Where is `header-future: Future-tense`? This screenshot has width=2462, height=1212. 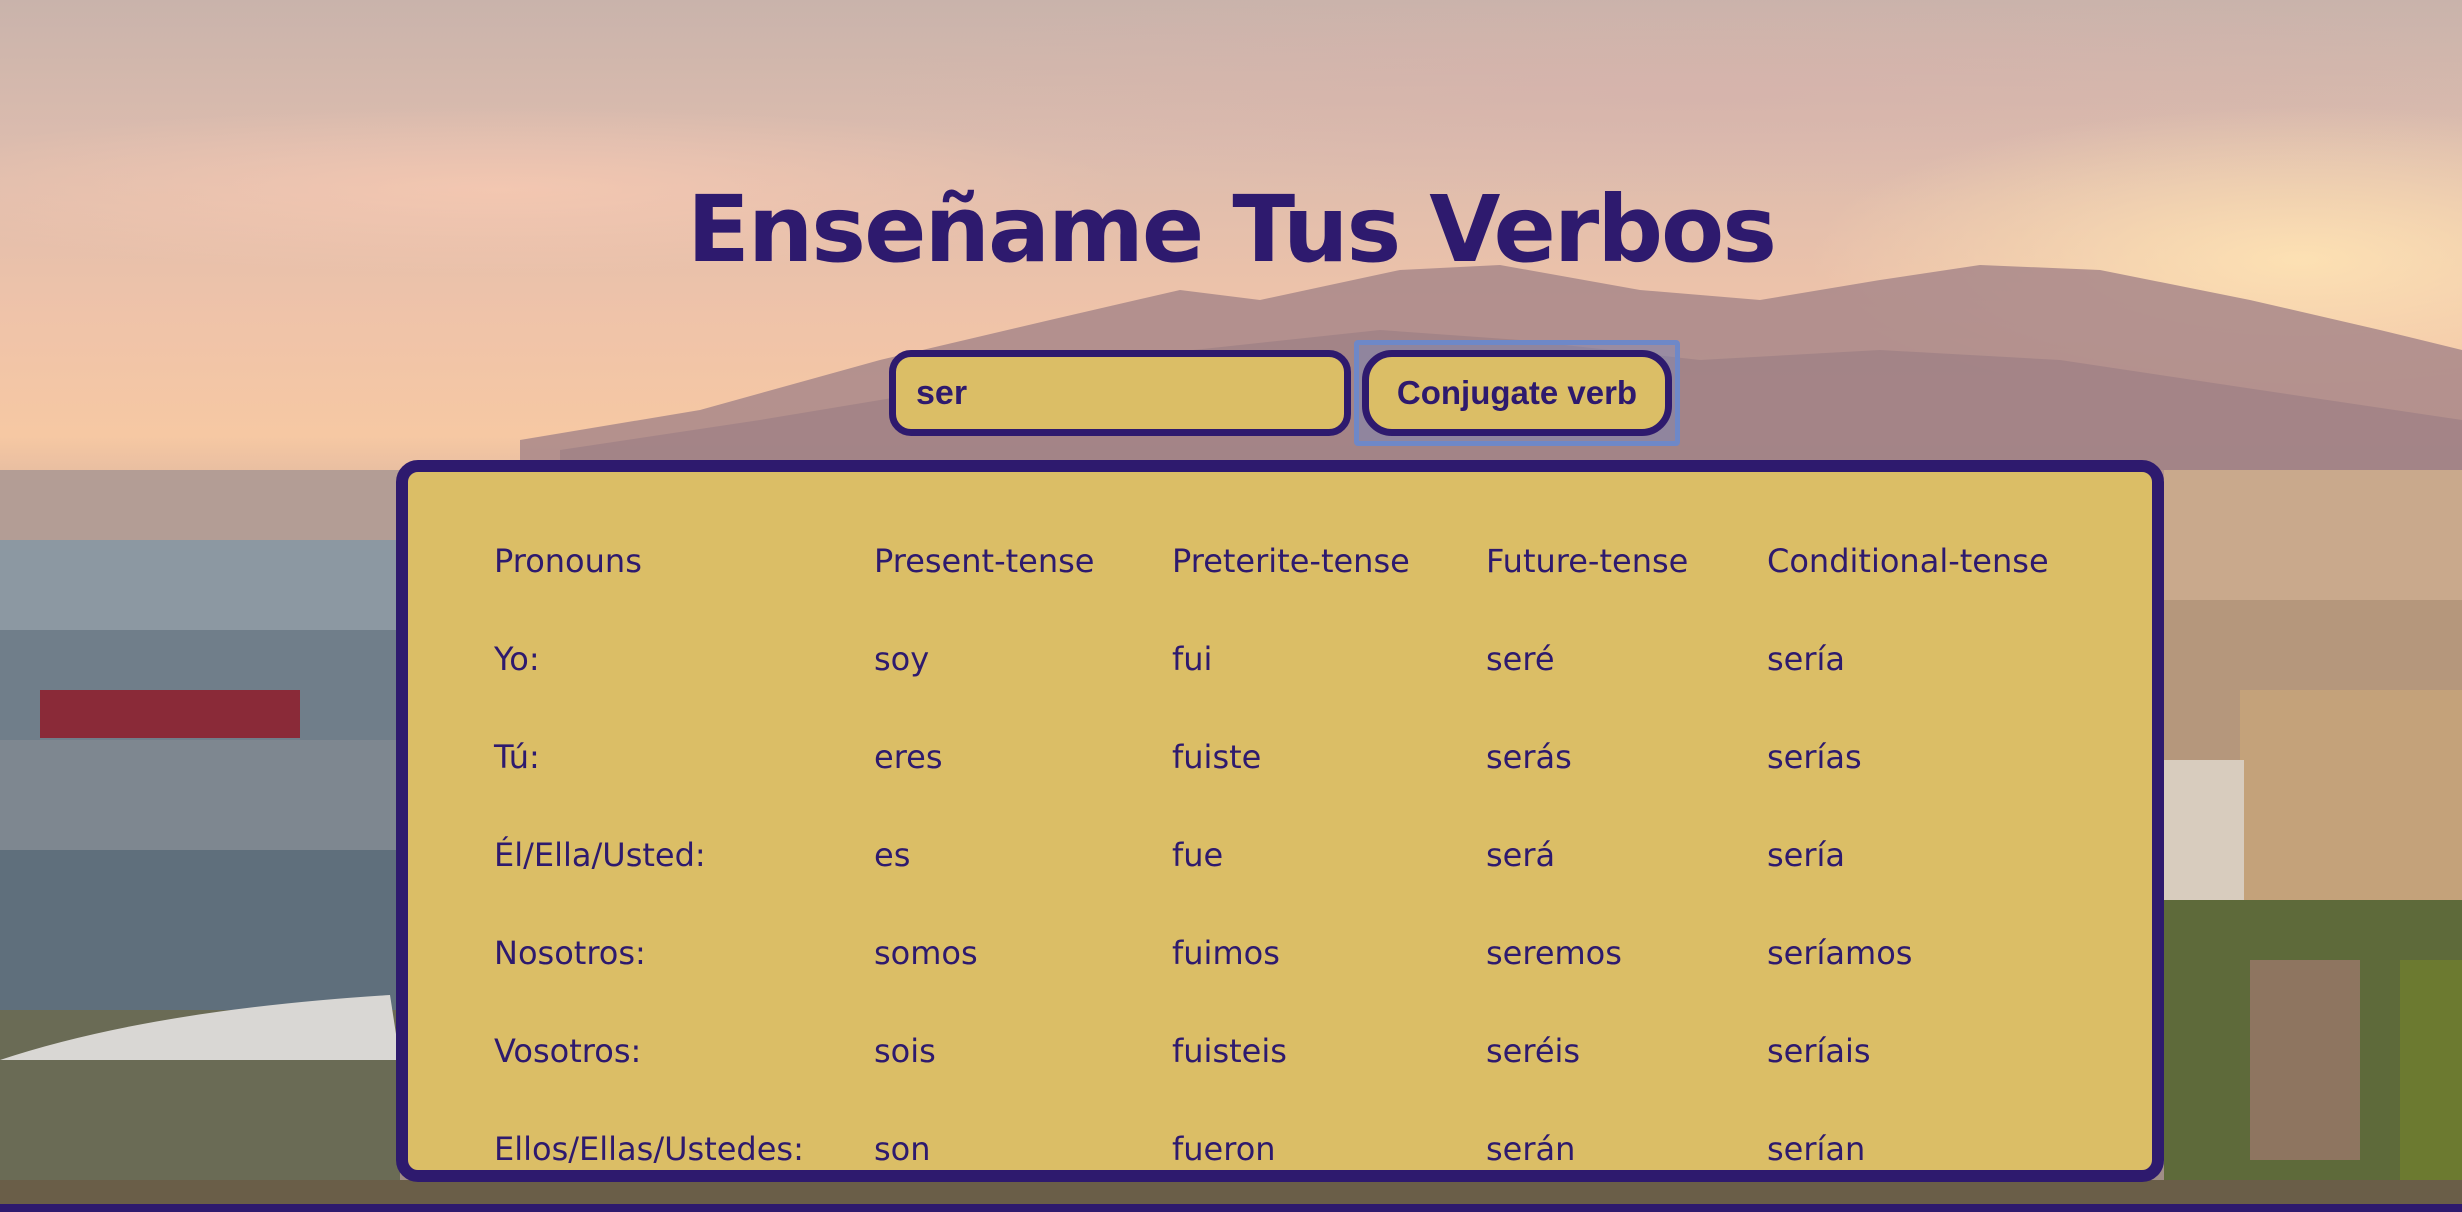 header-future: Future-tense is located at coordinates (1587, 561).